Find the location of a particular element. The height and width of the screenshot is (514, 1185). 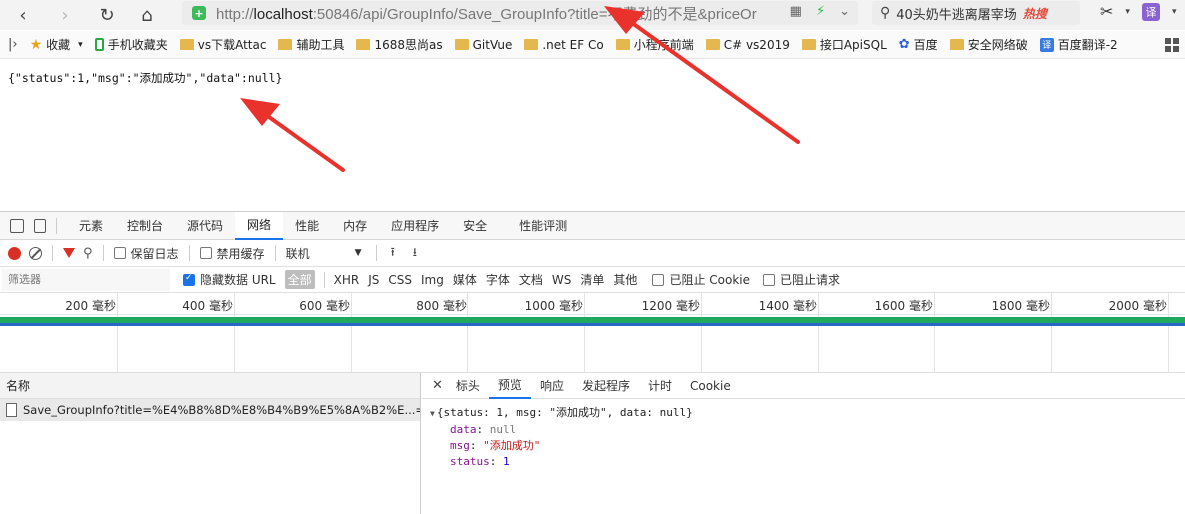

tab-cookie: Cookie is located at coordinates (710, 386).